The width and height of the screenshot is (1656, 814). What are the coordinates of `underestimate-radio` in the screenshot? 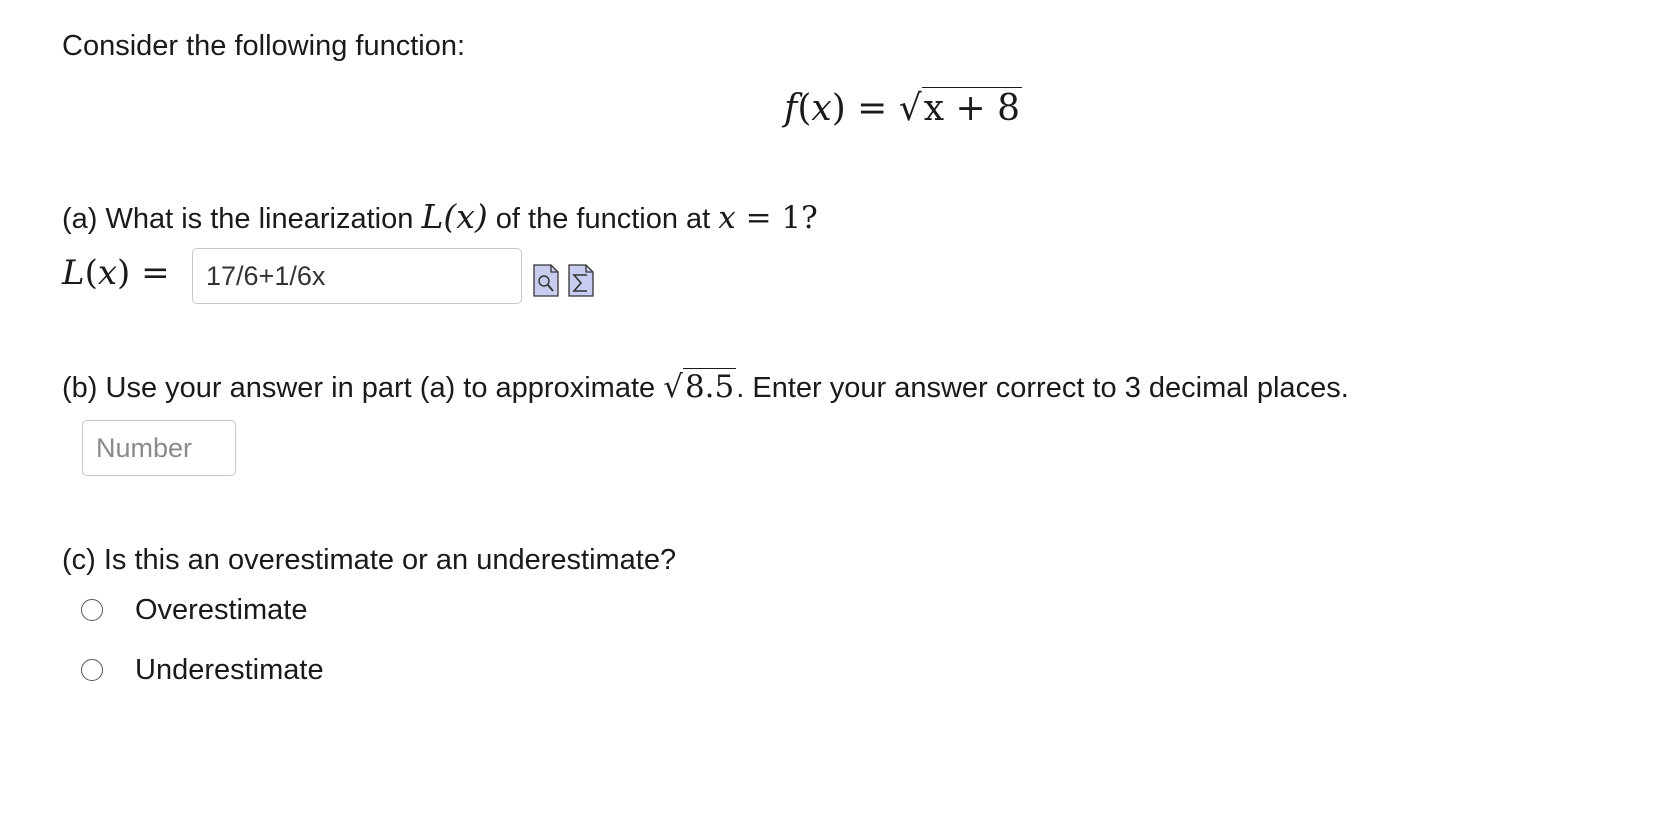 It's located at (92, 670).